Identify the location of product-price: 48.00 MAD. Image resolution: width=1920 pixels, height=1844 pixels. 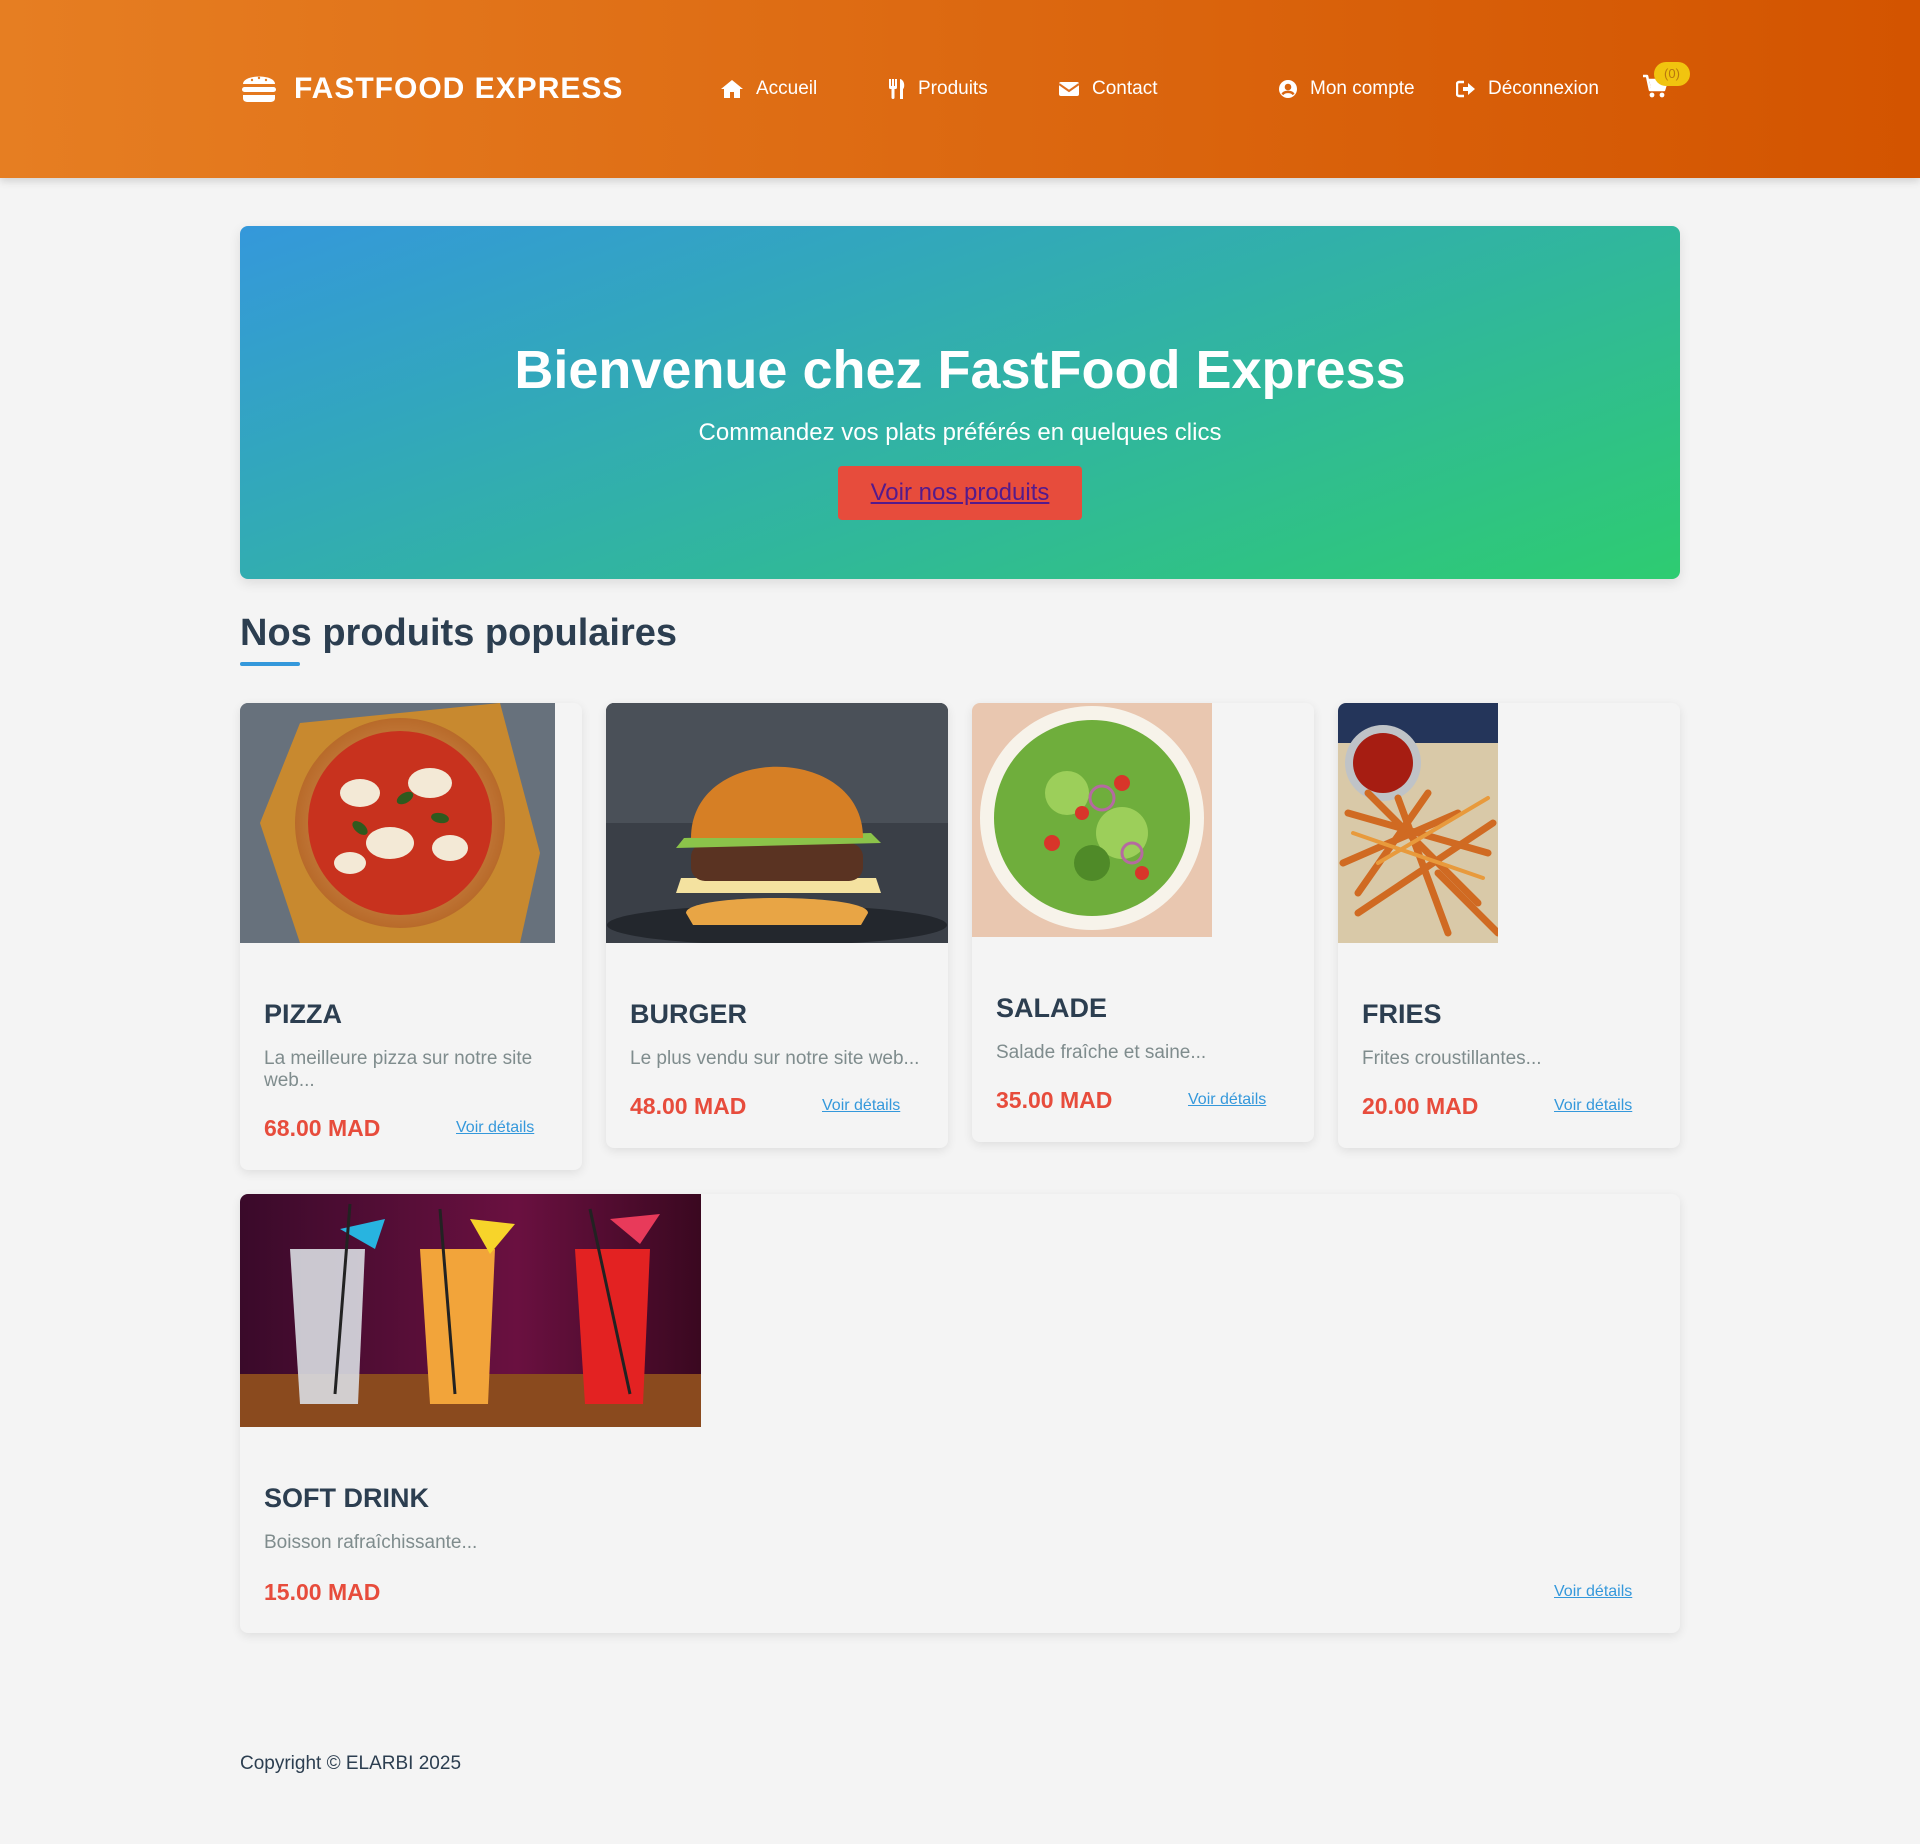
(688, 1106).